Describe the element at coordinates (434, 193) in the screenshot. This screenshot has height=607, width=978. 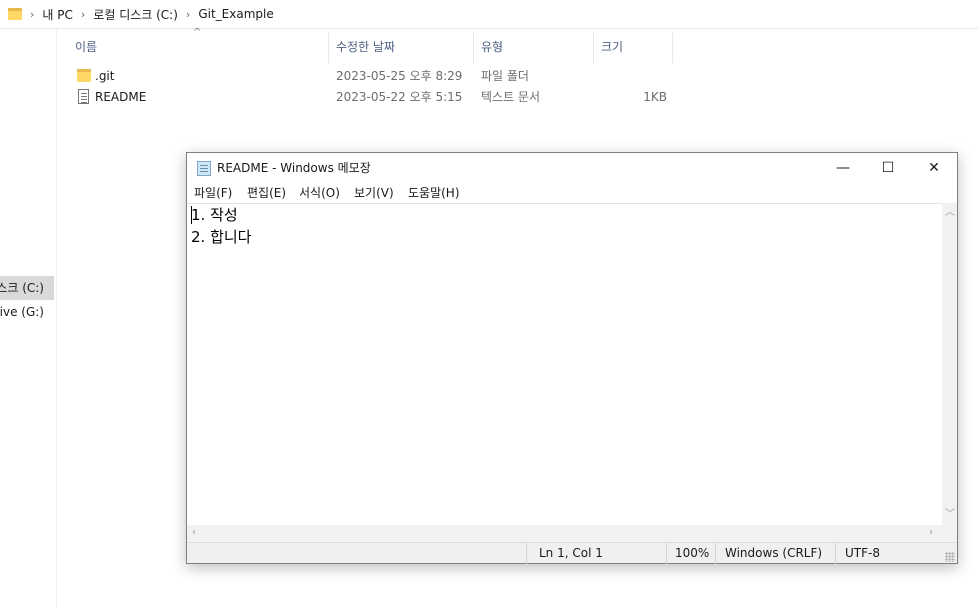
I see `menu-help: 도움말(H)` at that location.